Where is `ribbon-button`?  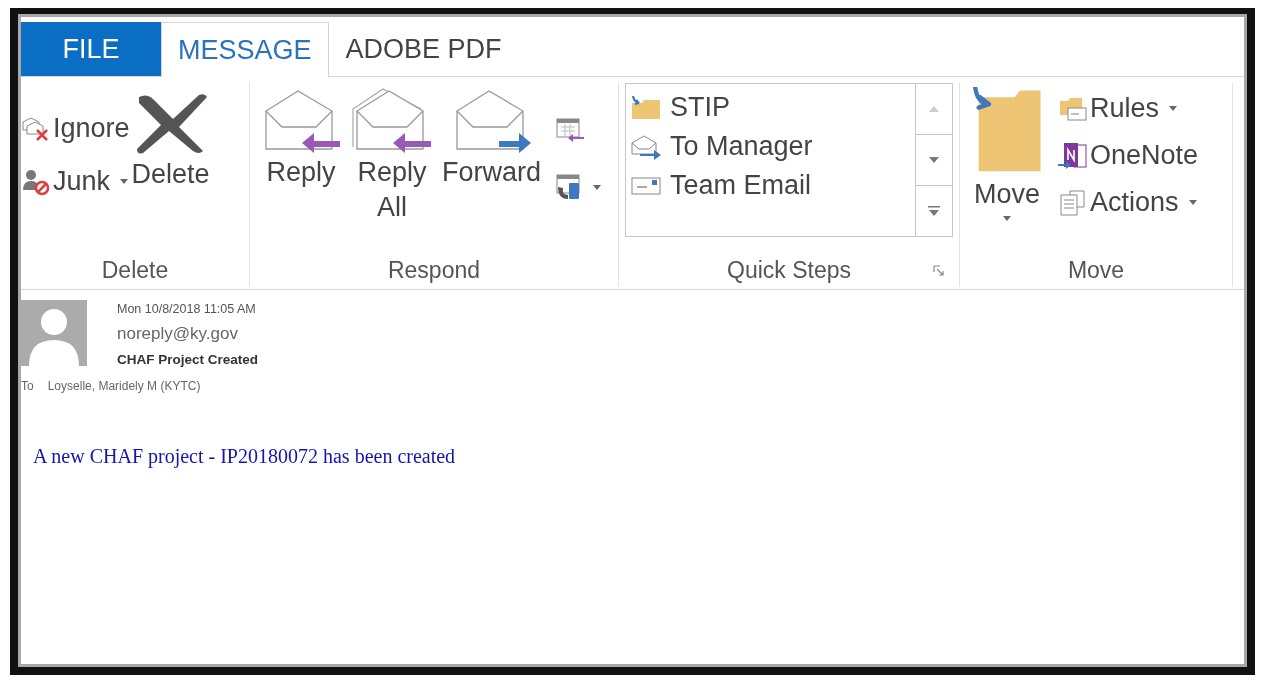
ribbon-button is located at coordinates (578, 187).